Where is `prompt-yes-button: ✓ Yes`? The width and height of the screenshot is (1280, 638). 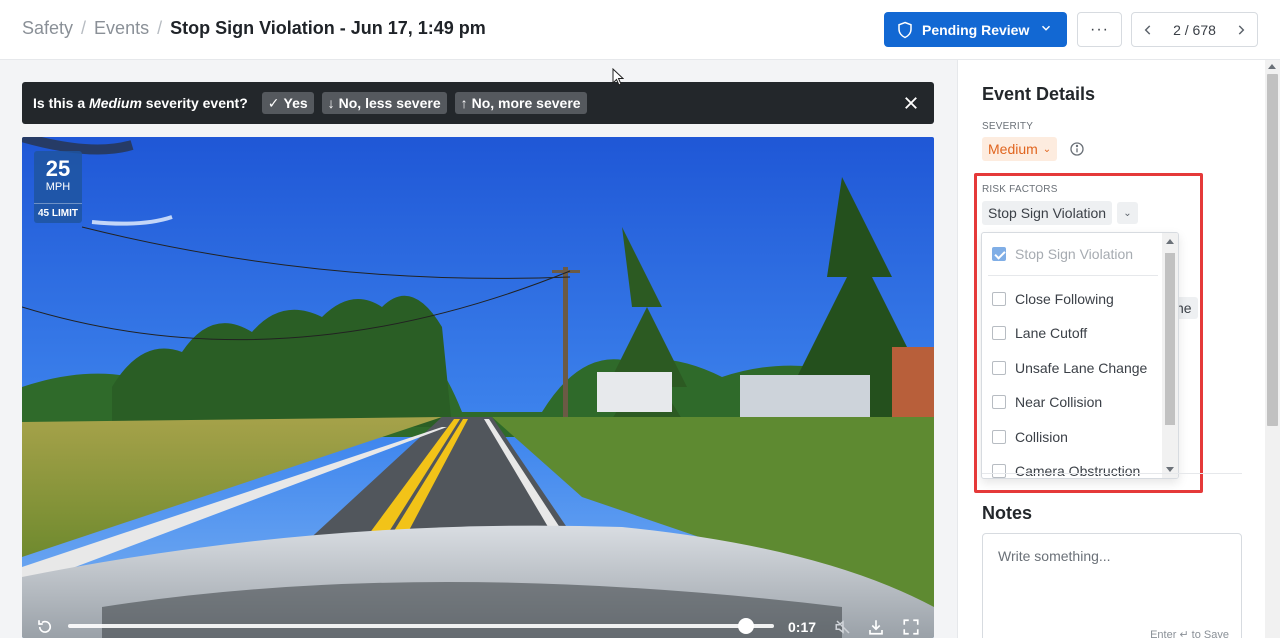 prompt-yes-button: ✓ Yes is located at coordinates (287, 103).